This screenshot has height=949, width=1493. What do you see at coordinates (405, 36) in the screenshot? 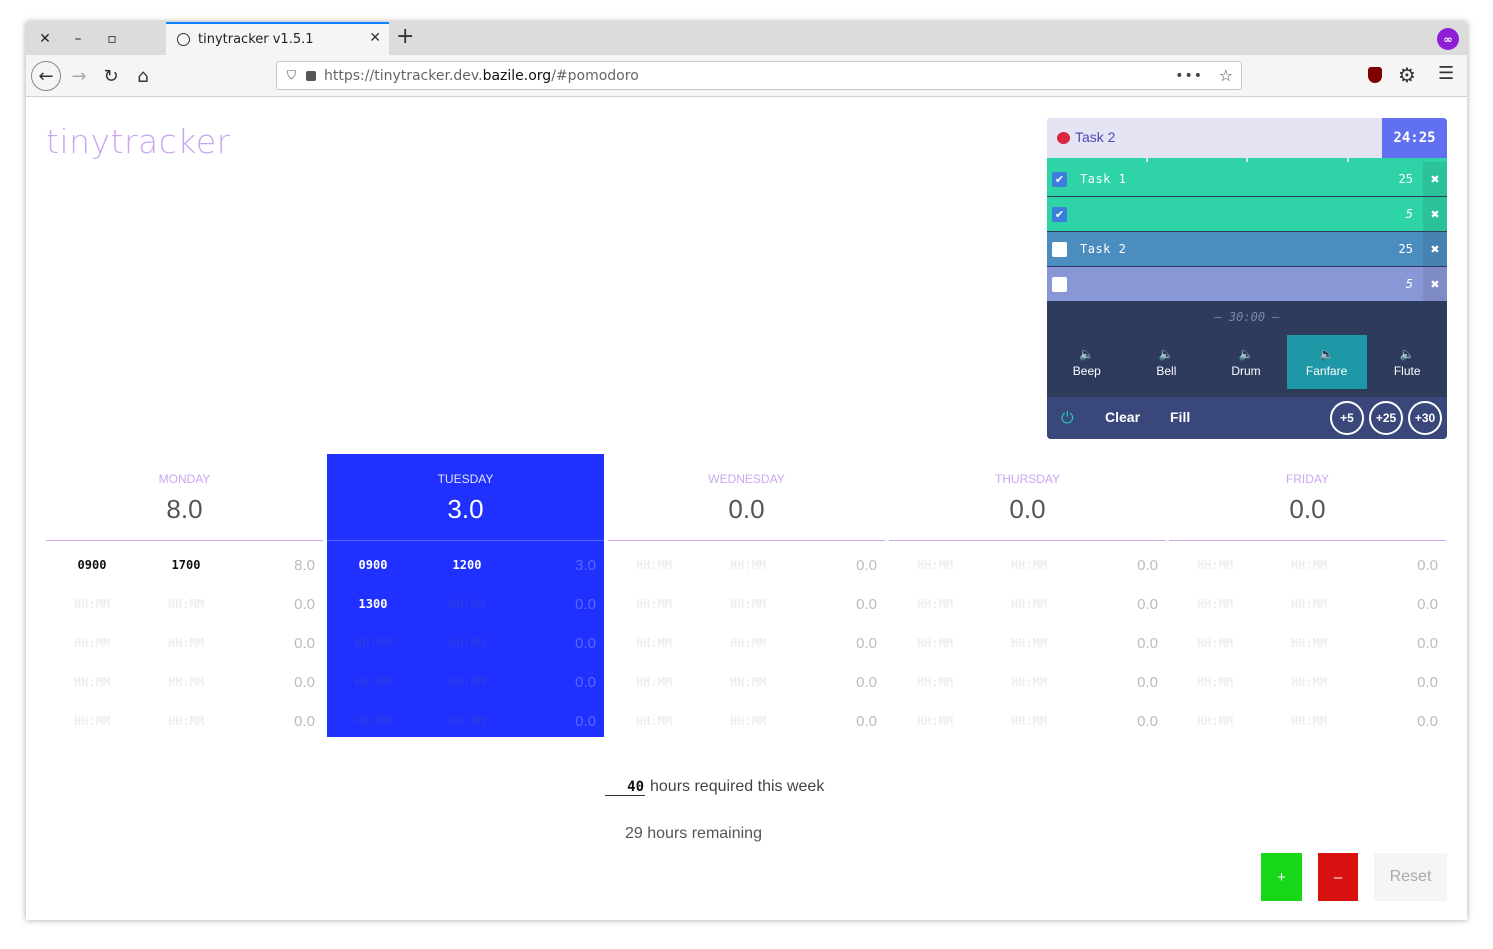
I see `new-tab-icon: +` at bounding box center [405, 36].